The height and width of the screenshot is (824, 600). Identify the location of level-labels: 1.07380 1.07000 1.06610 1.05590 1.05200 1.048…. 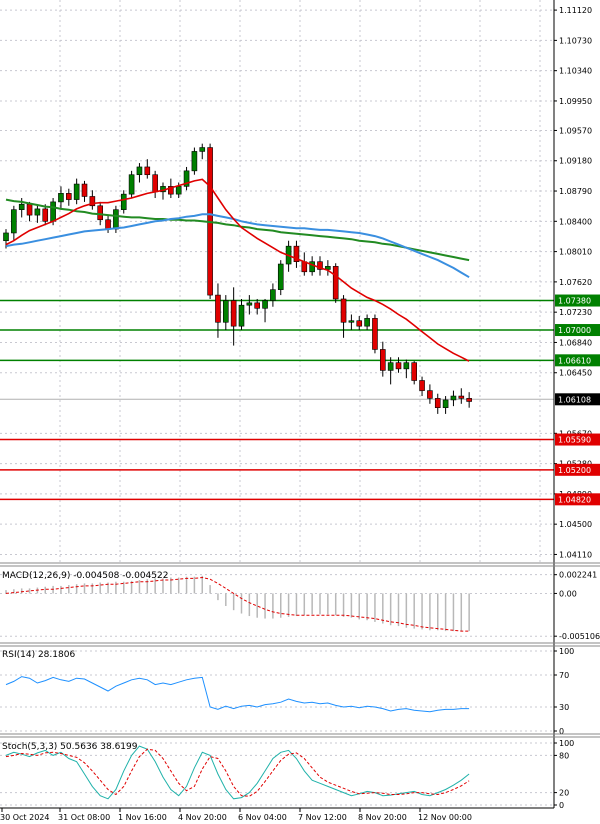
(577, 400).